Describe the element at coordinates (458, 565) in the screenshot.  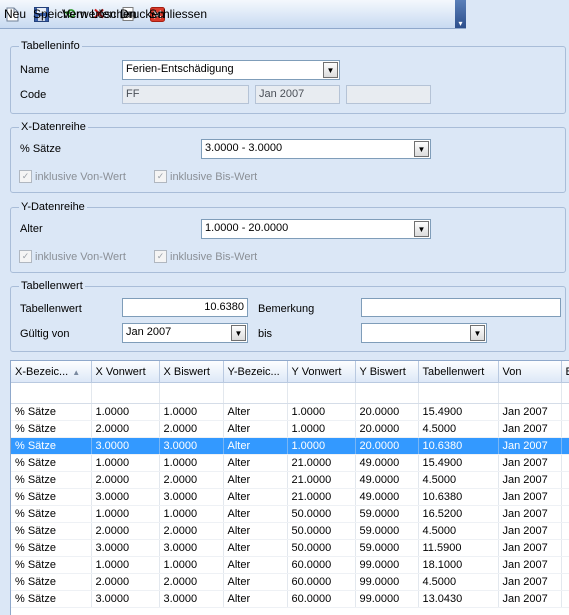
I see `cell-tabellenwert: 18.1000` at that location.